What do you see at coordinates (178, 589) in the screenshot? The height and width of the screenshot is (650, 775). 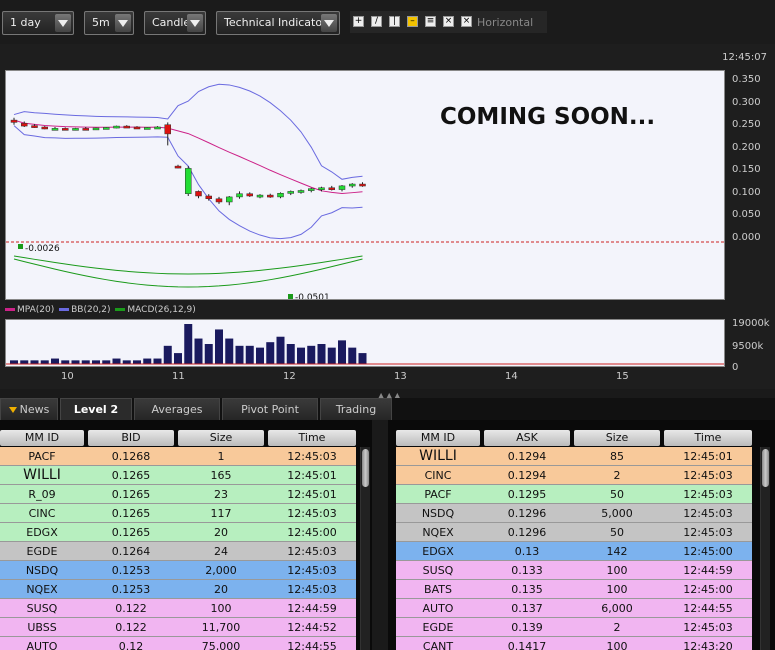 I see `table-row: NQEX 0.1253 20 12:45:03` at bounding box center [178, 589].